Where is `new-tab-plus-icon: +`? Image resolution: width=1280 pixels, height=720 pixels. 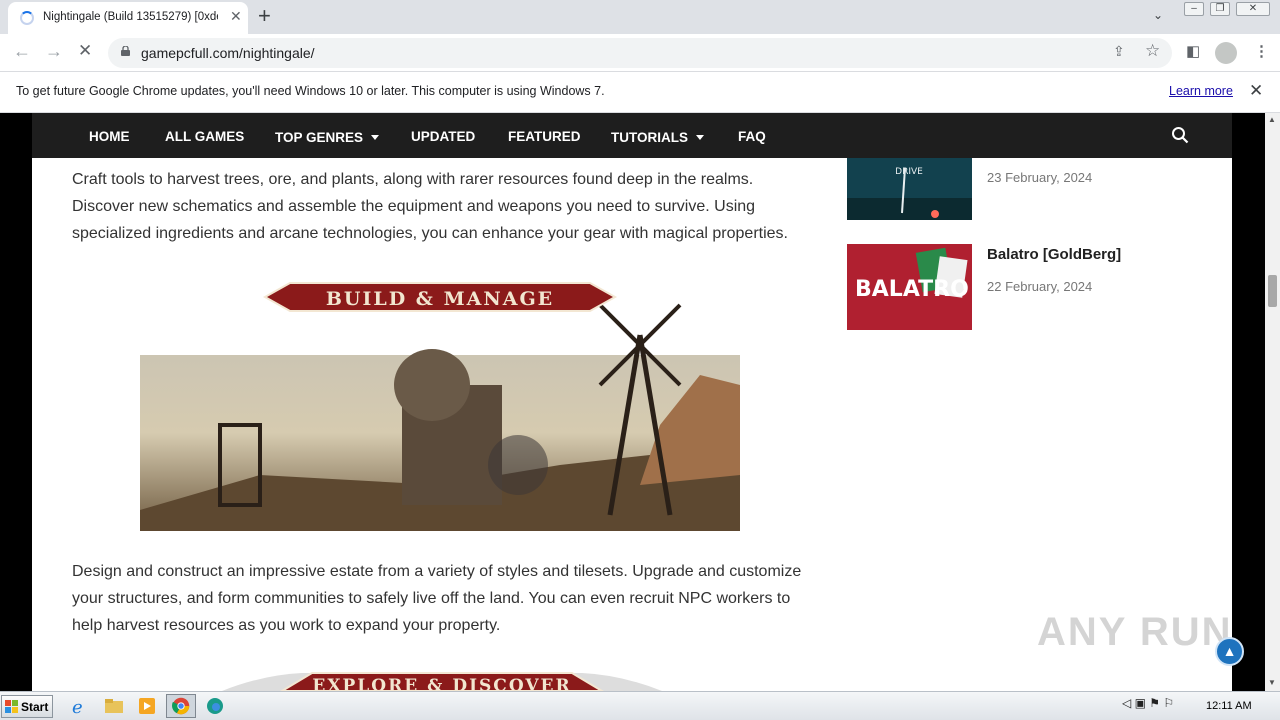 new-tab-plus-icon: + is located at coordinates (264, 16).